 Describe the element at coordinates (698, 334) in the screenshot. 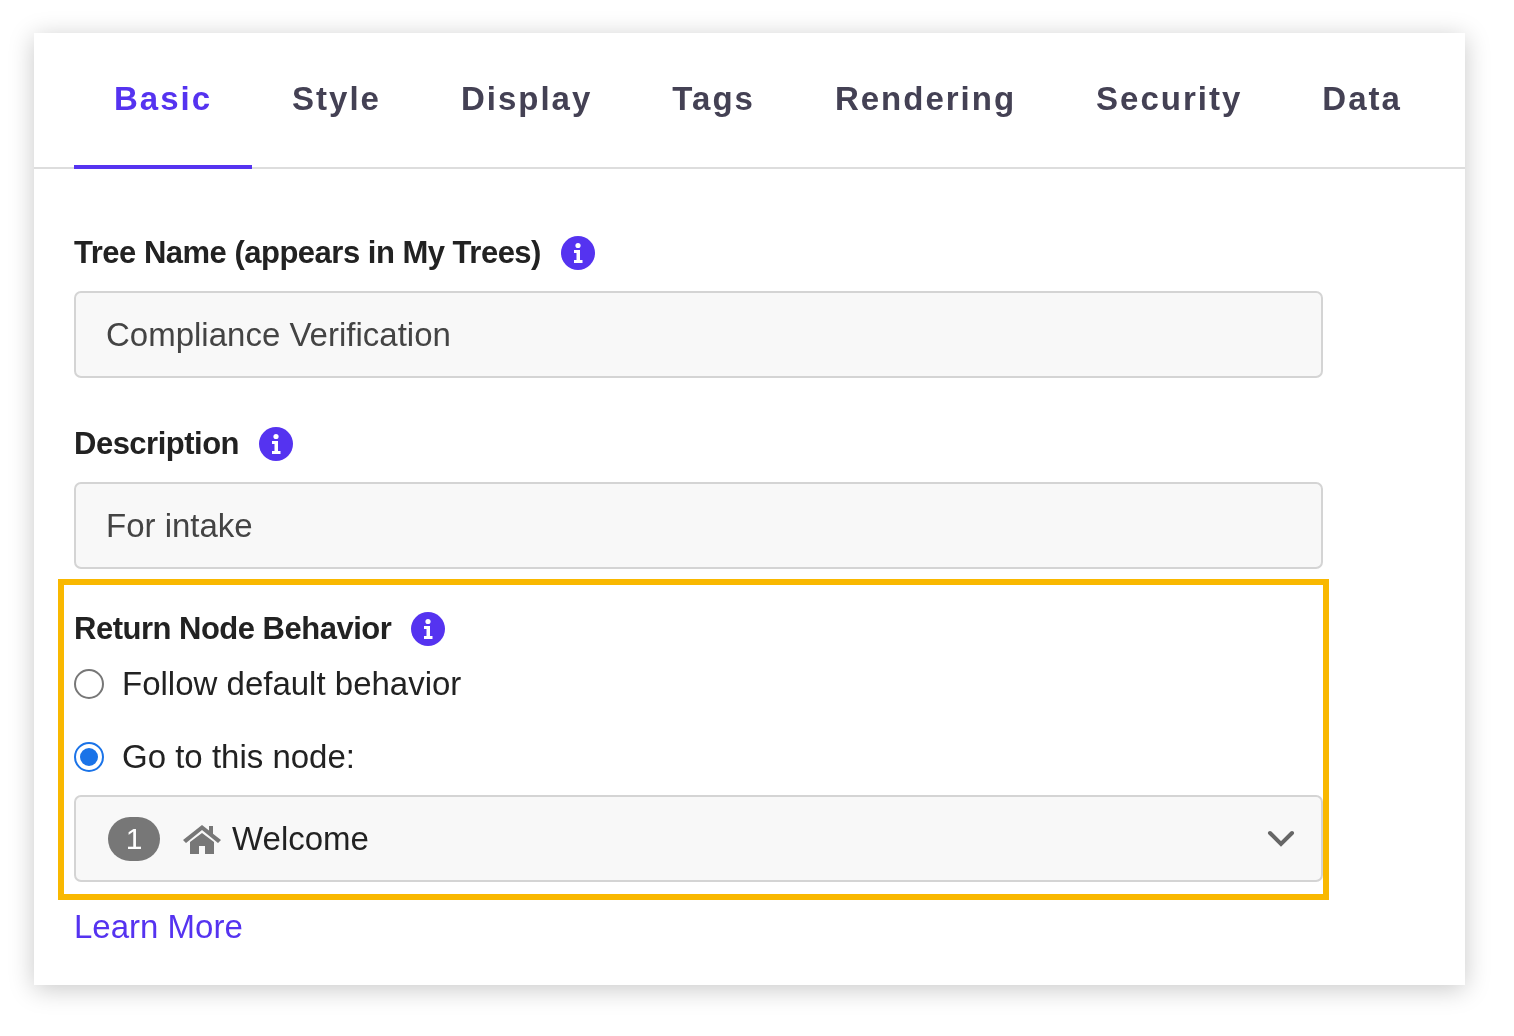

I see `input-field: Compliance Verification` at that location.